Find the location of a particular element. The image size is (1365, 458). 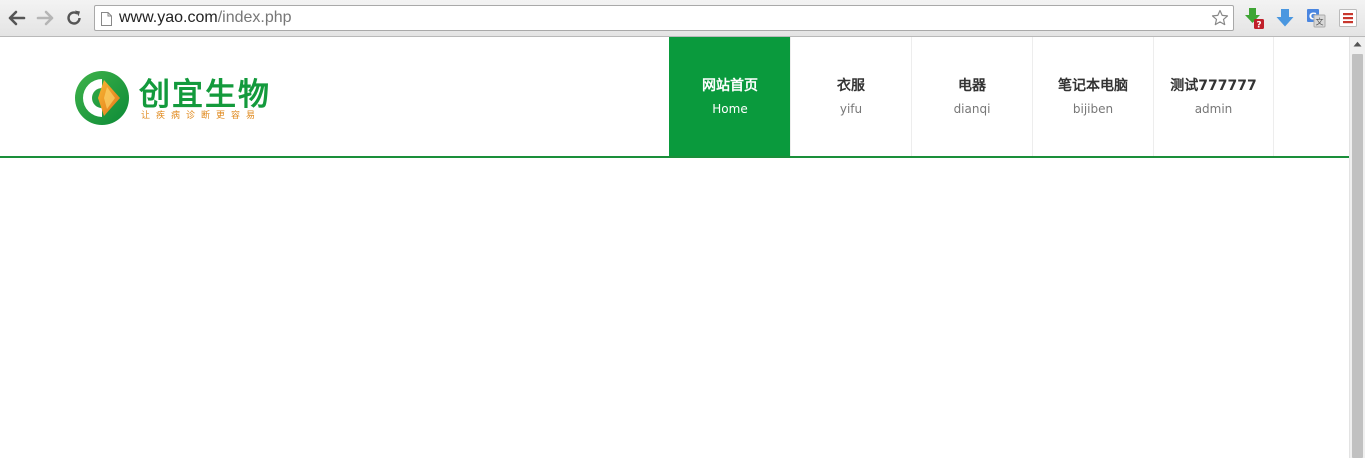

nav-item-sublabel: Home is located at coordinates (730, 109).